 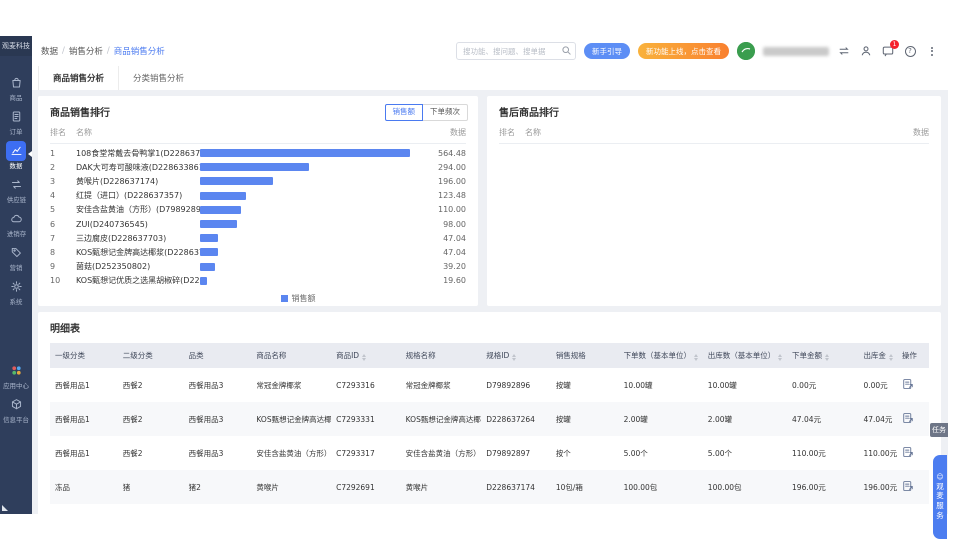 I want to click on breadcrumb-data: 数据, so click(x=49, y=51).